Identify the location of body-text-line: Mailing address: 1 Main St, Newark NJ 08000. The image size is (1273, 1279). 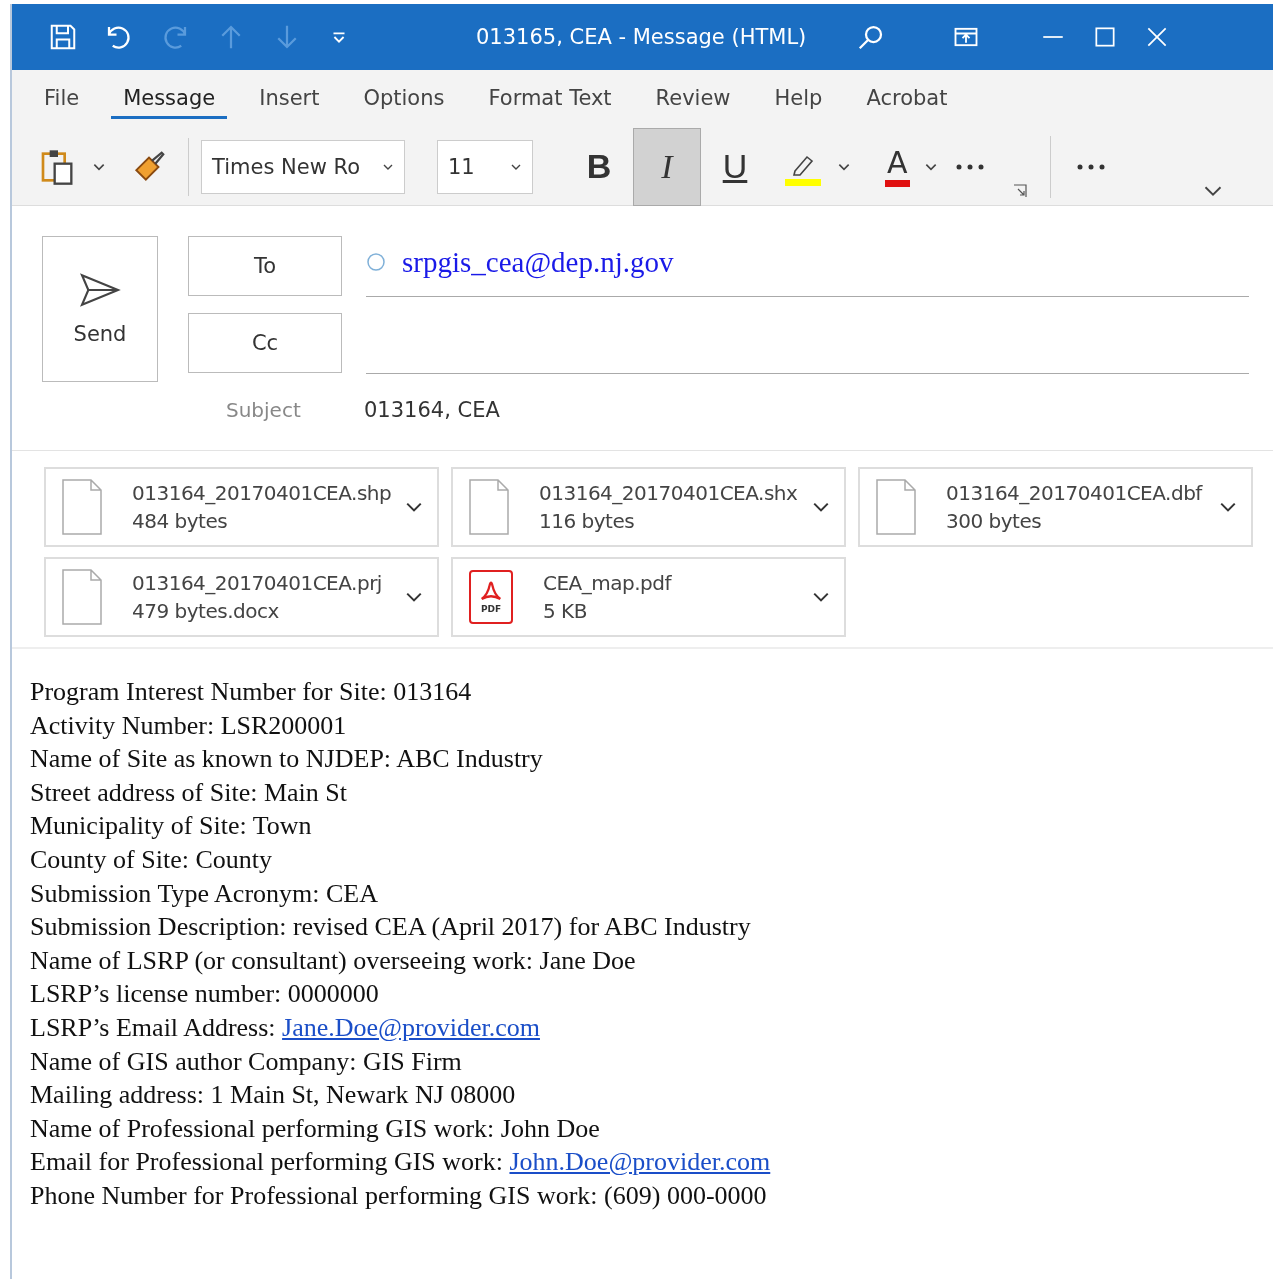
(273, 1095).